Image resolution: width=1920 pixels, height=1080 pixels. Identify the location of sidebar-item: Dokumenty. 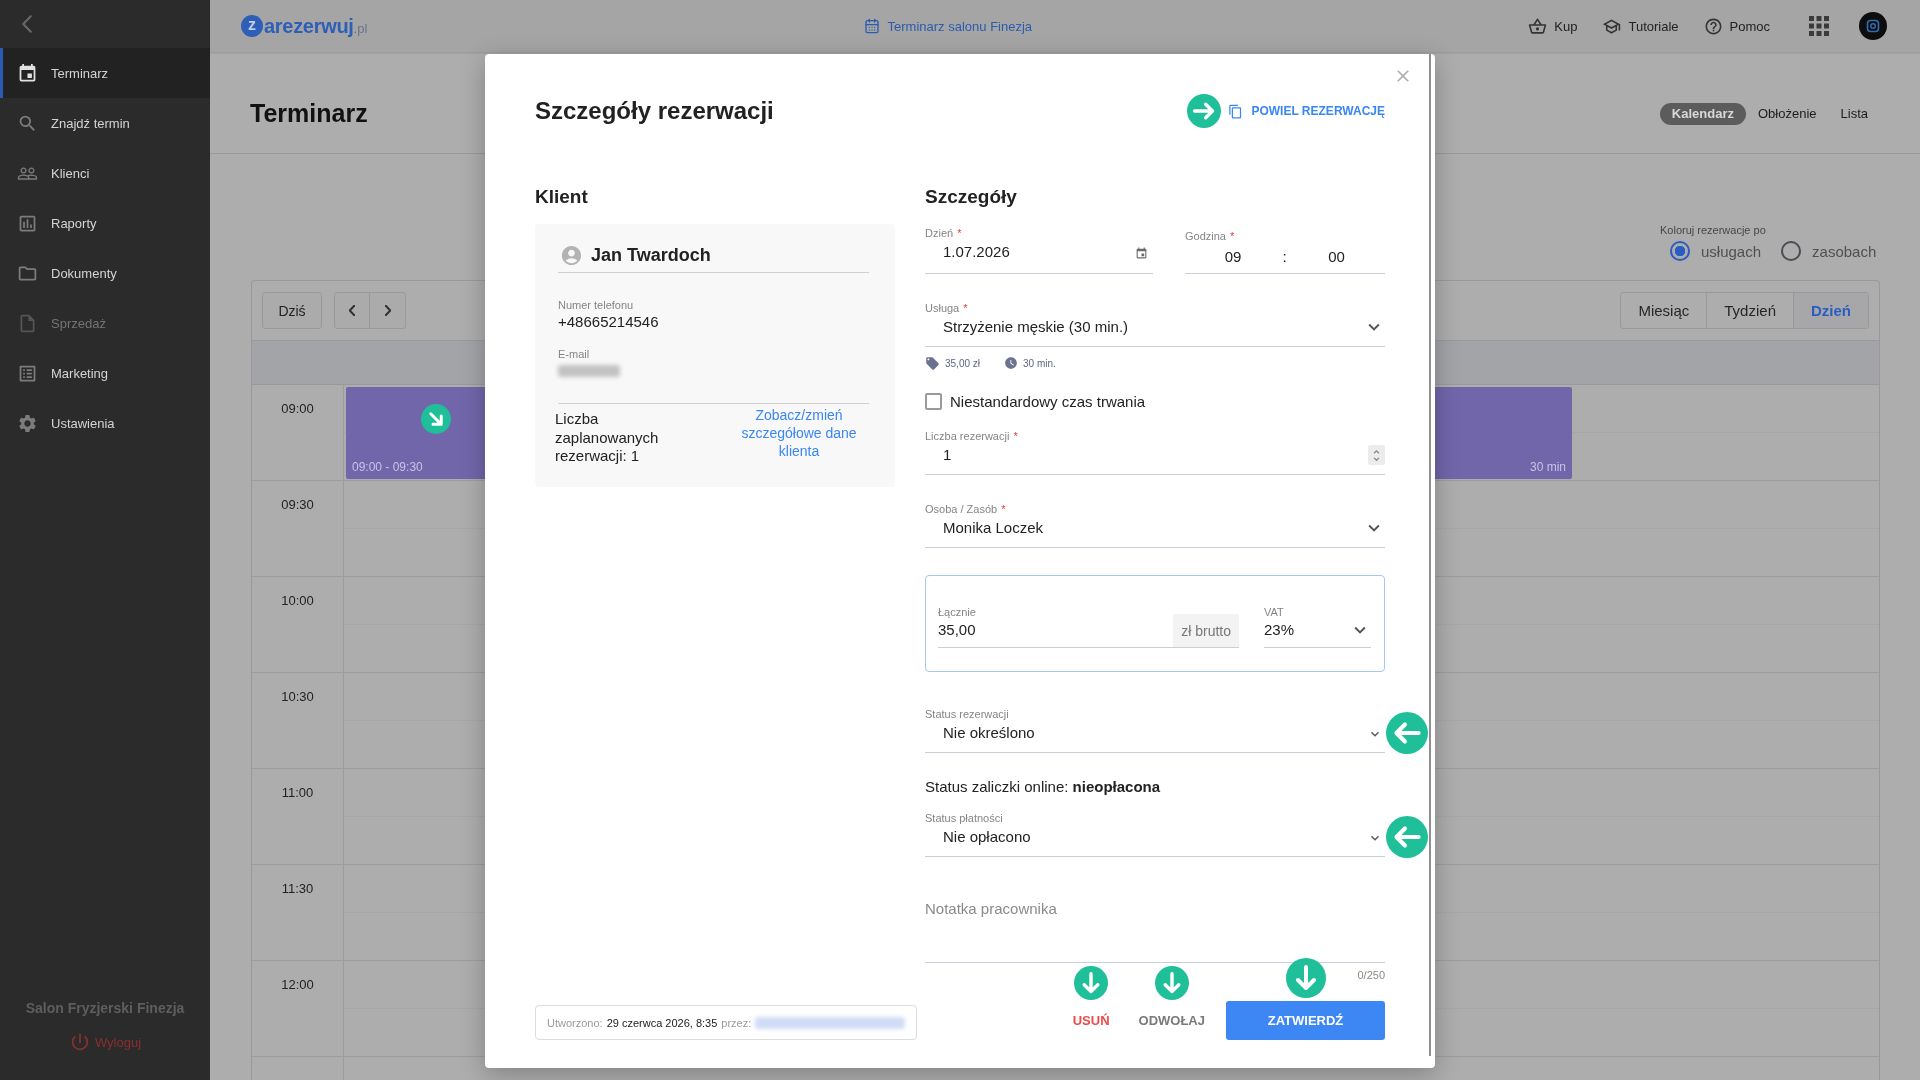
(105, 273).